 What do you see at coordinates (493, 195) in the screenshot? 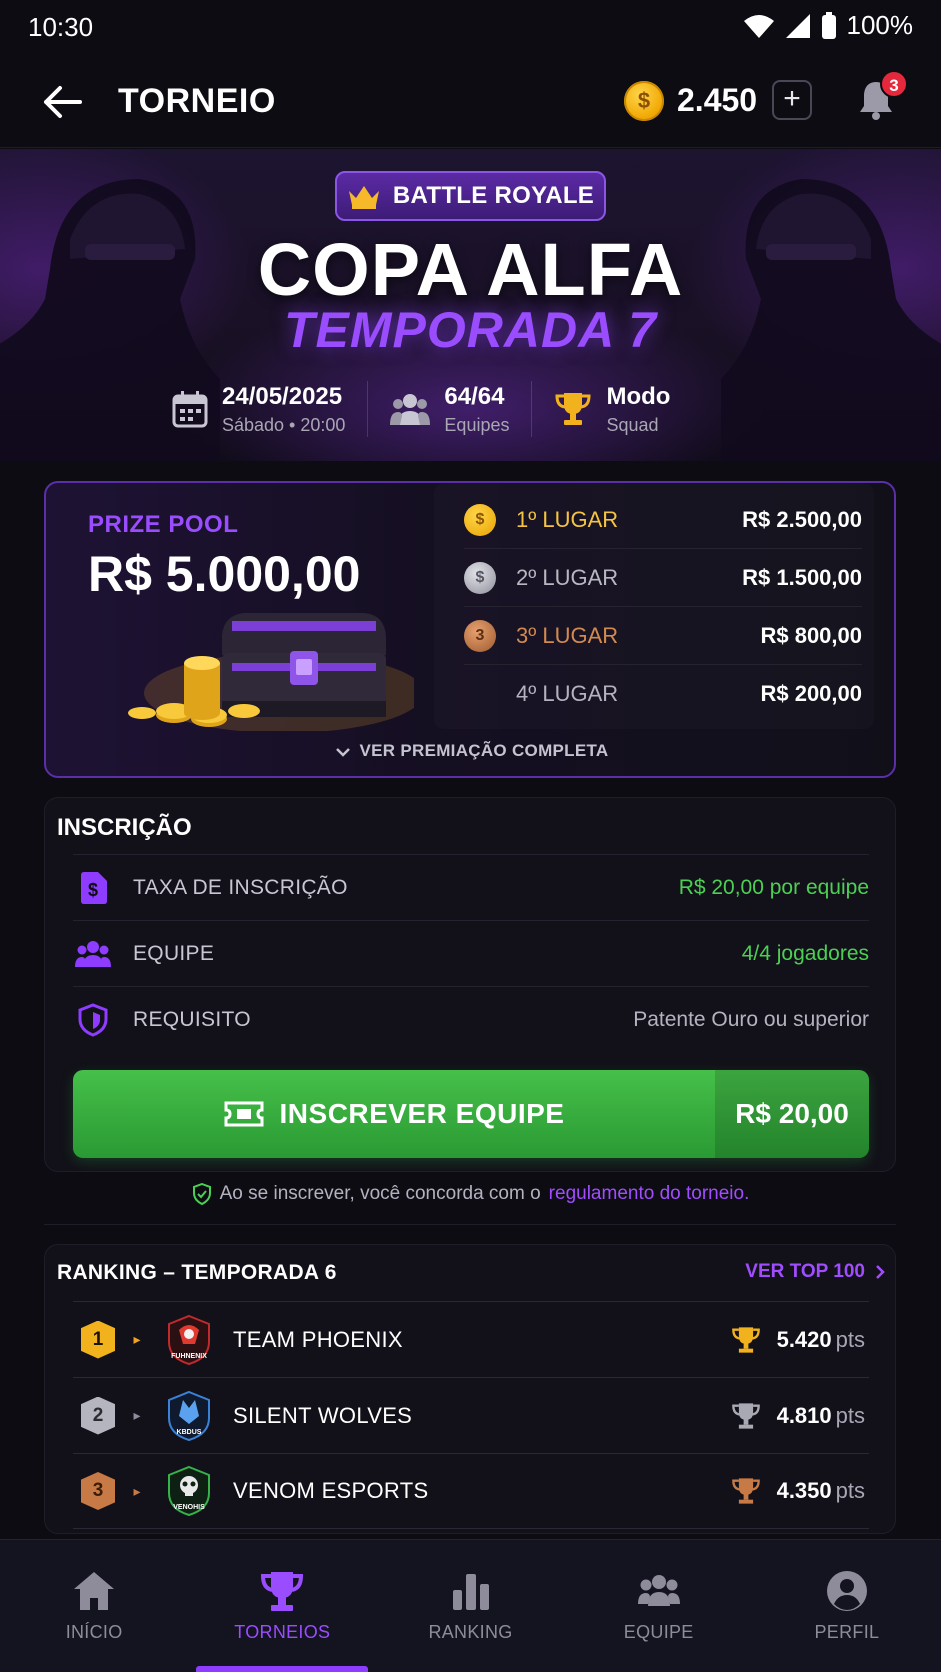
I see `game-mode-label: BATTLE ROYALE` at bounding box center [493, 195].